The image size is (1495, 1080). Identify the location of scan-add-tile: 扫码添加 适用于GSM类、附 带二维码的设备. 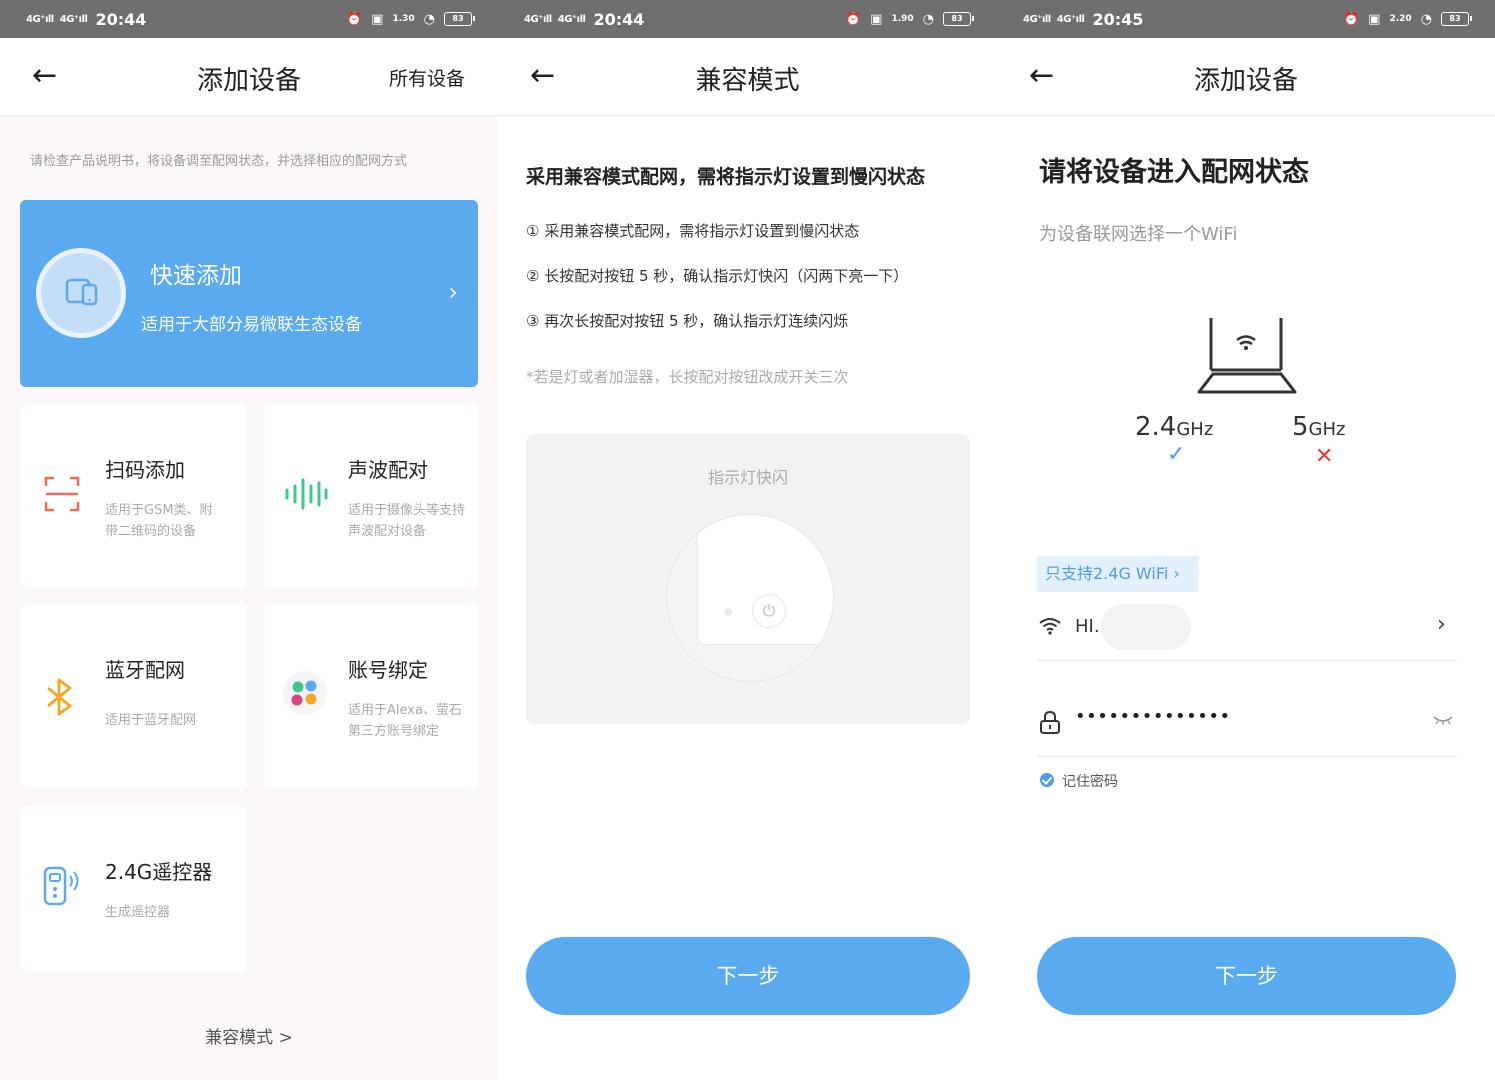
(133, 496).